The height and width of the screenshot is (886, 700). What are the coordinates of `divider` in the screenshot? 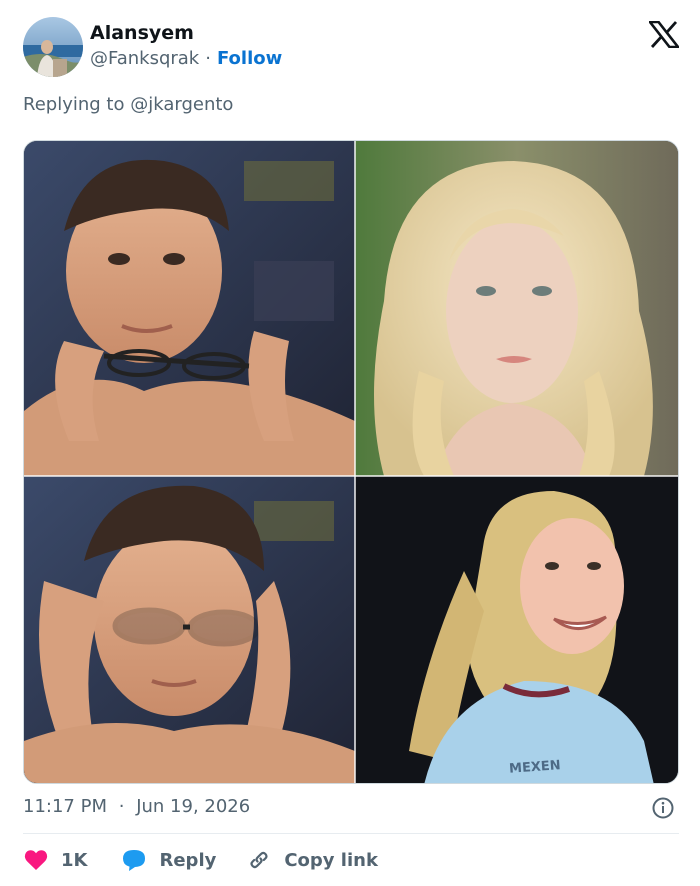 It's located at (351, 833).